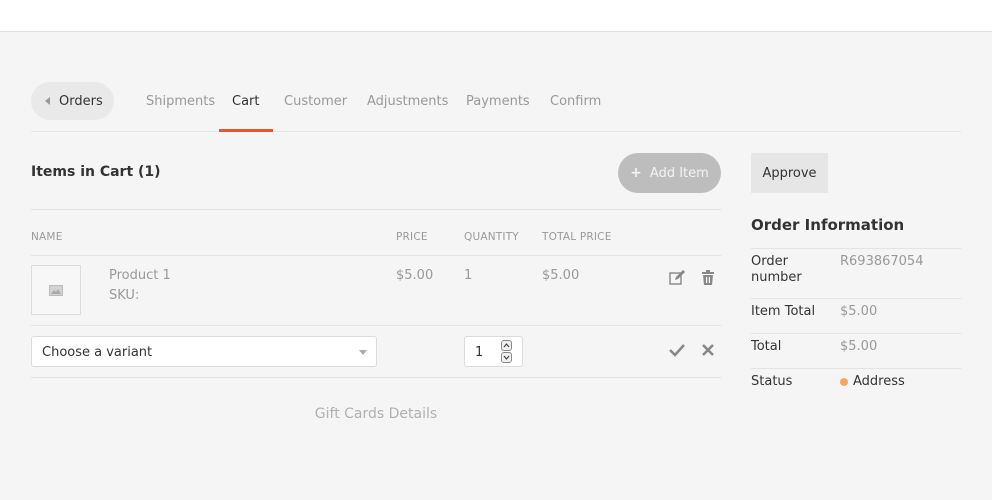 This screenshot has height=500, width=992. Describe the element at coordinates (789, 173) in the screenshot. I see `approve-button: Approve` at that location.